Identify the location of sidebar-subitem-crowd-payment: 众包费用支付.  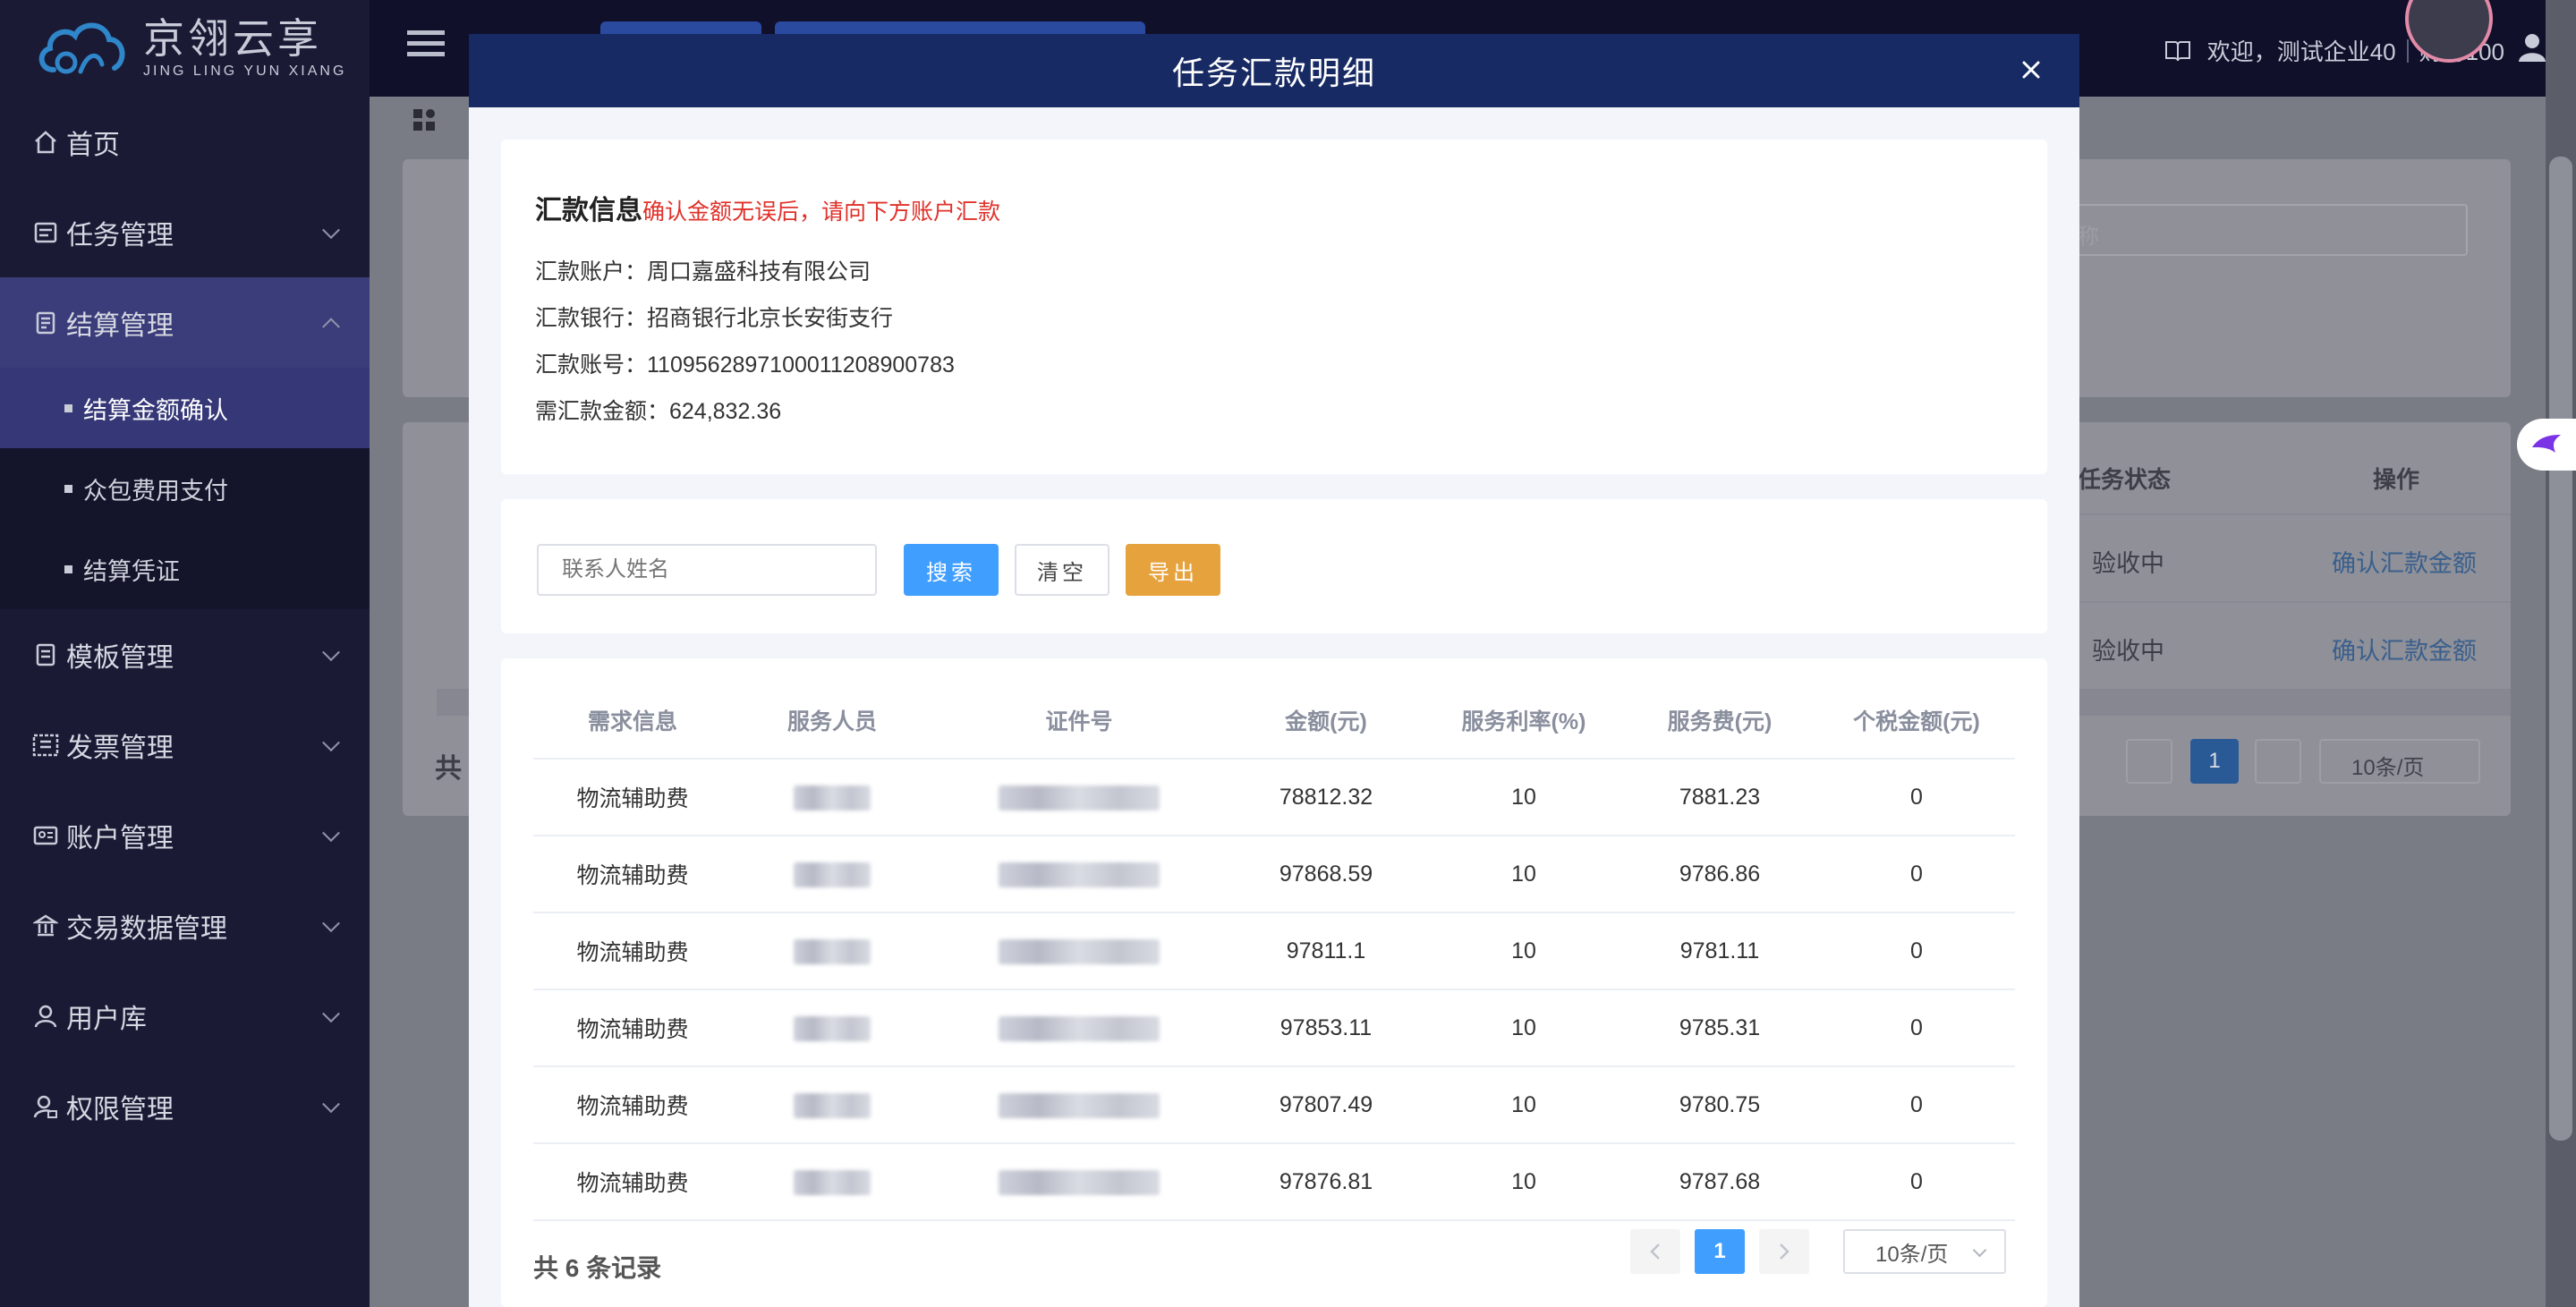
(185, 488).